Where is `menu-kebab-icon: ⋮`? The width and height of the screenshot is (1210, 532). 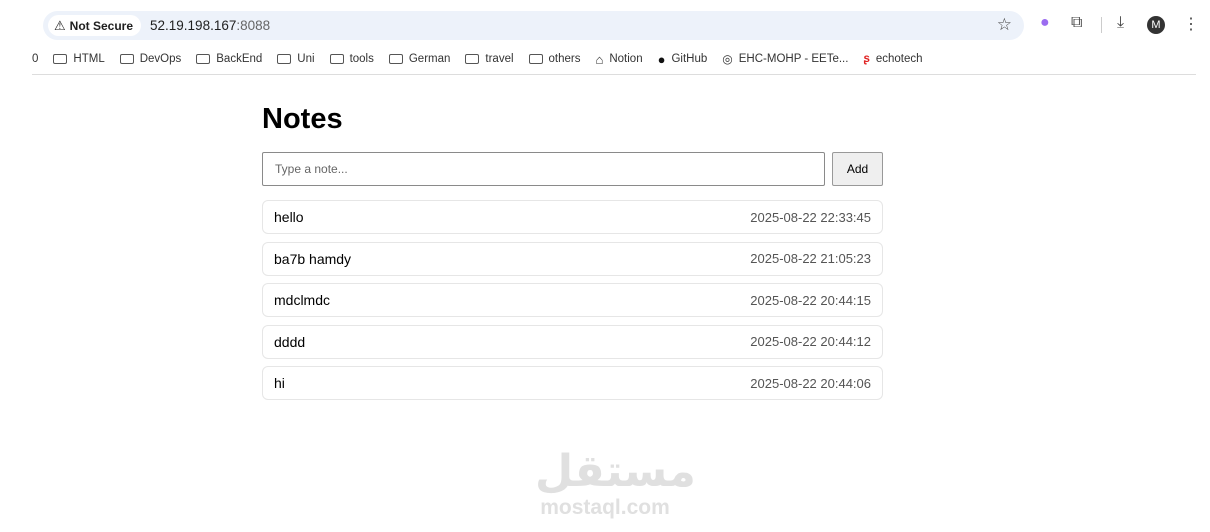
menu-kebab-icon: ⋮ is located at coordinates (1191, 24).